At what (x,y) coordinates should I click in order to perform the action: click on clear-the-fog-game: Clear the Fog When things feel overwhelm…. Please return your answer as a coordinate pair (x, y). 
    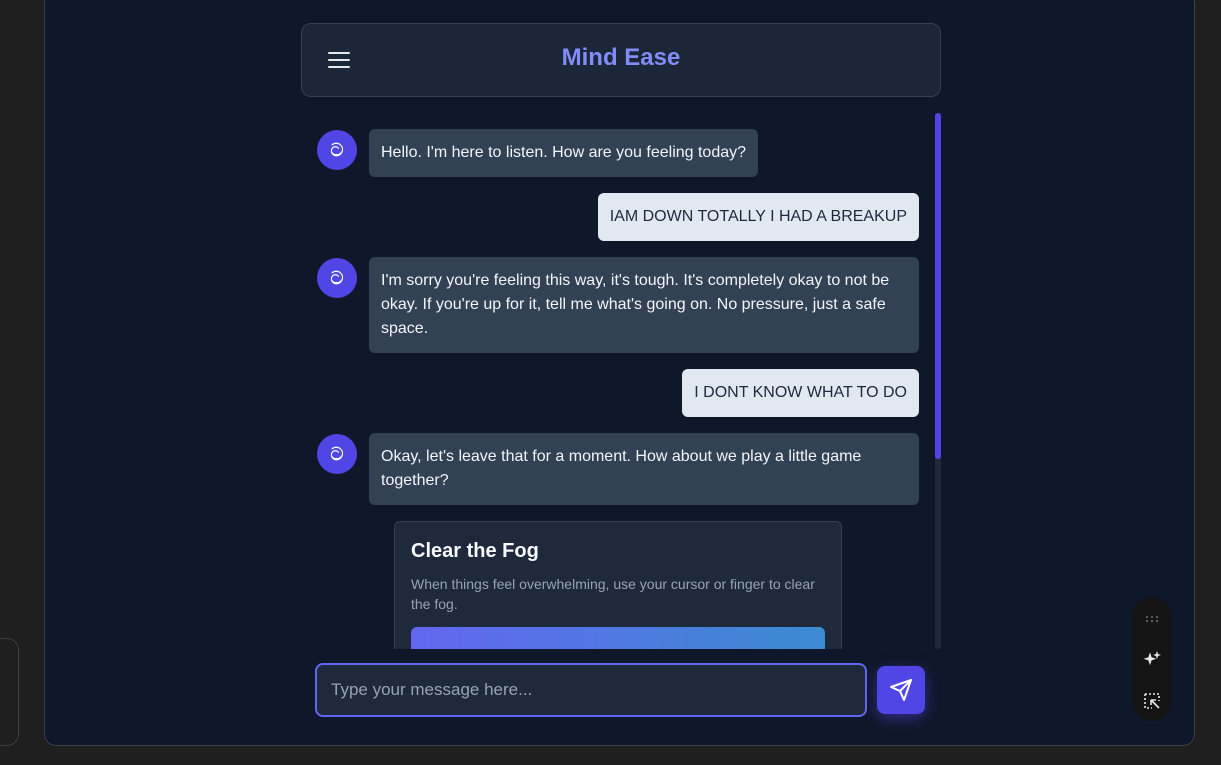
    Looking at the image, I should click on (618, 585).